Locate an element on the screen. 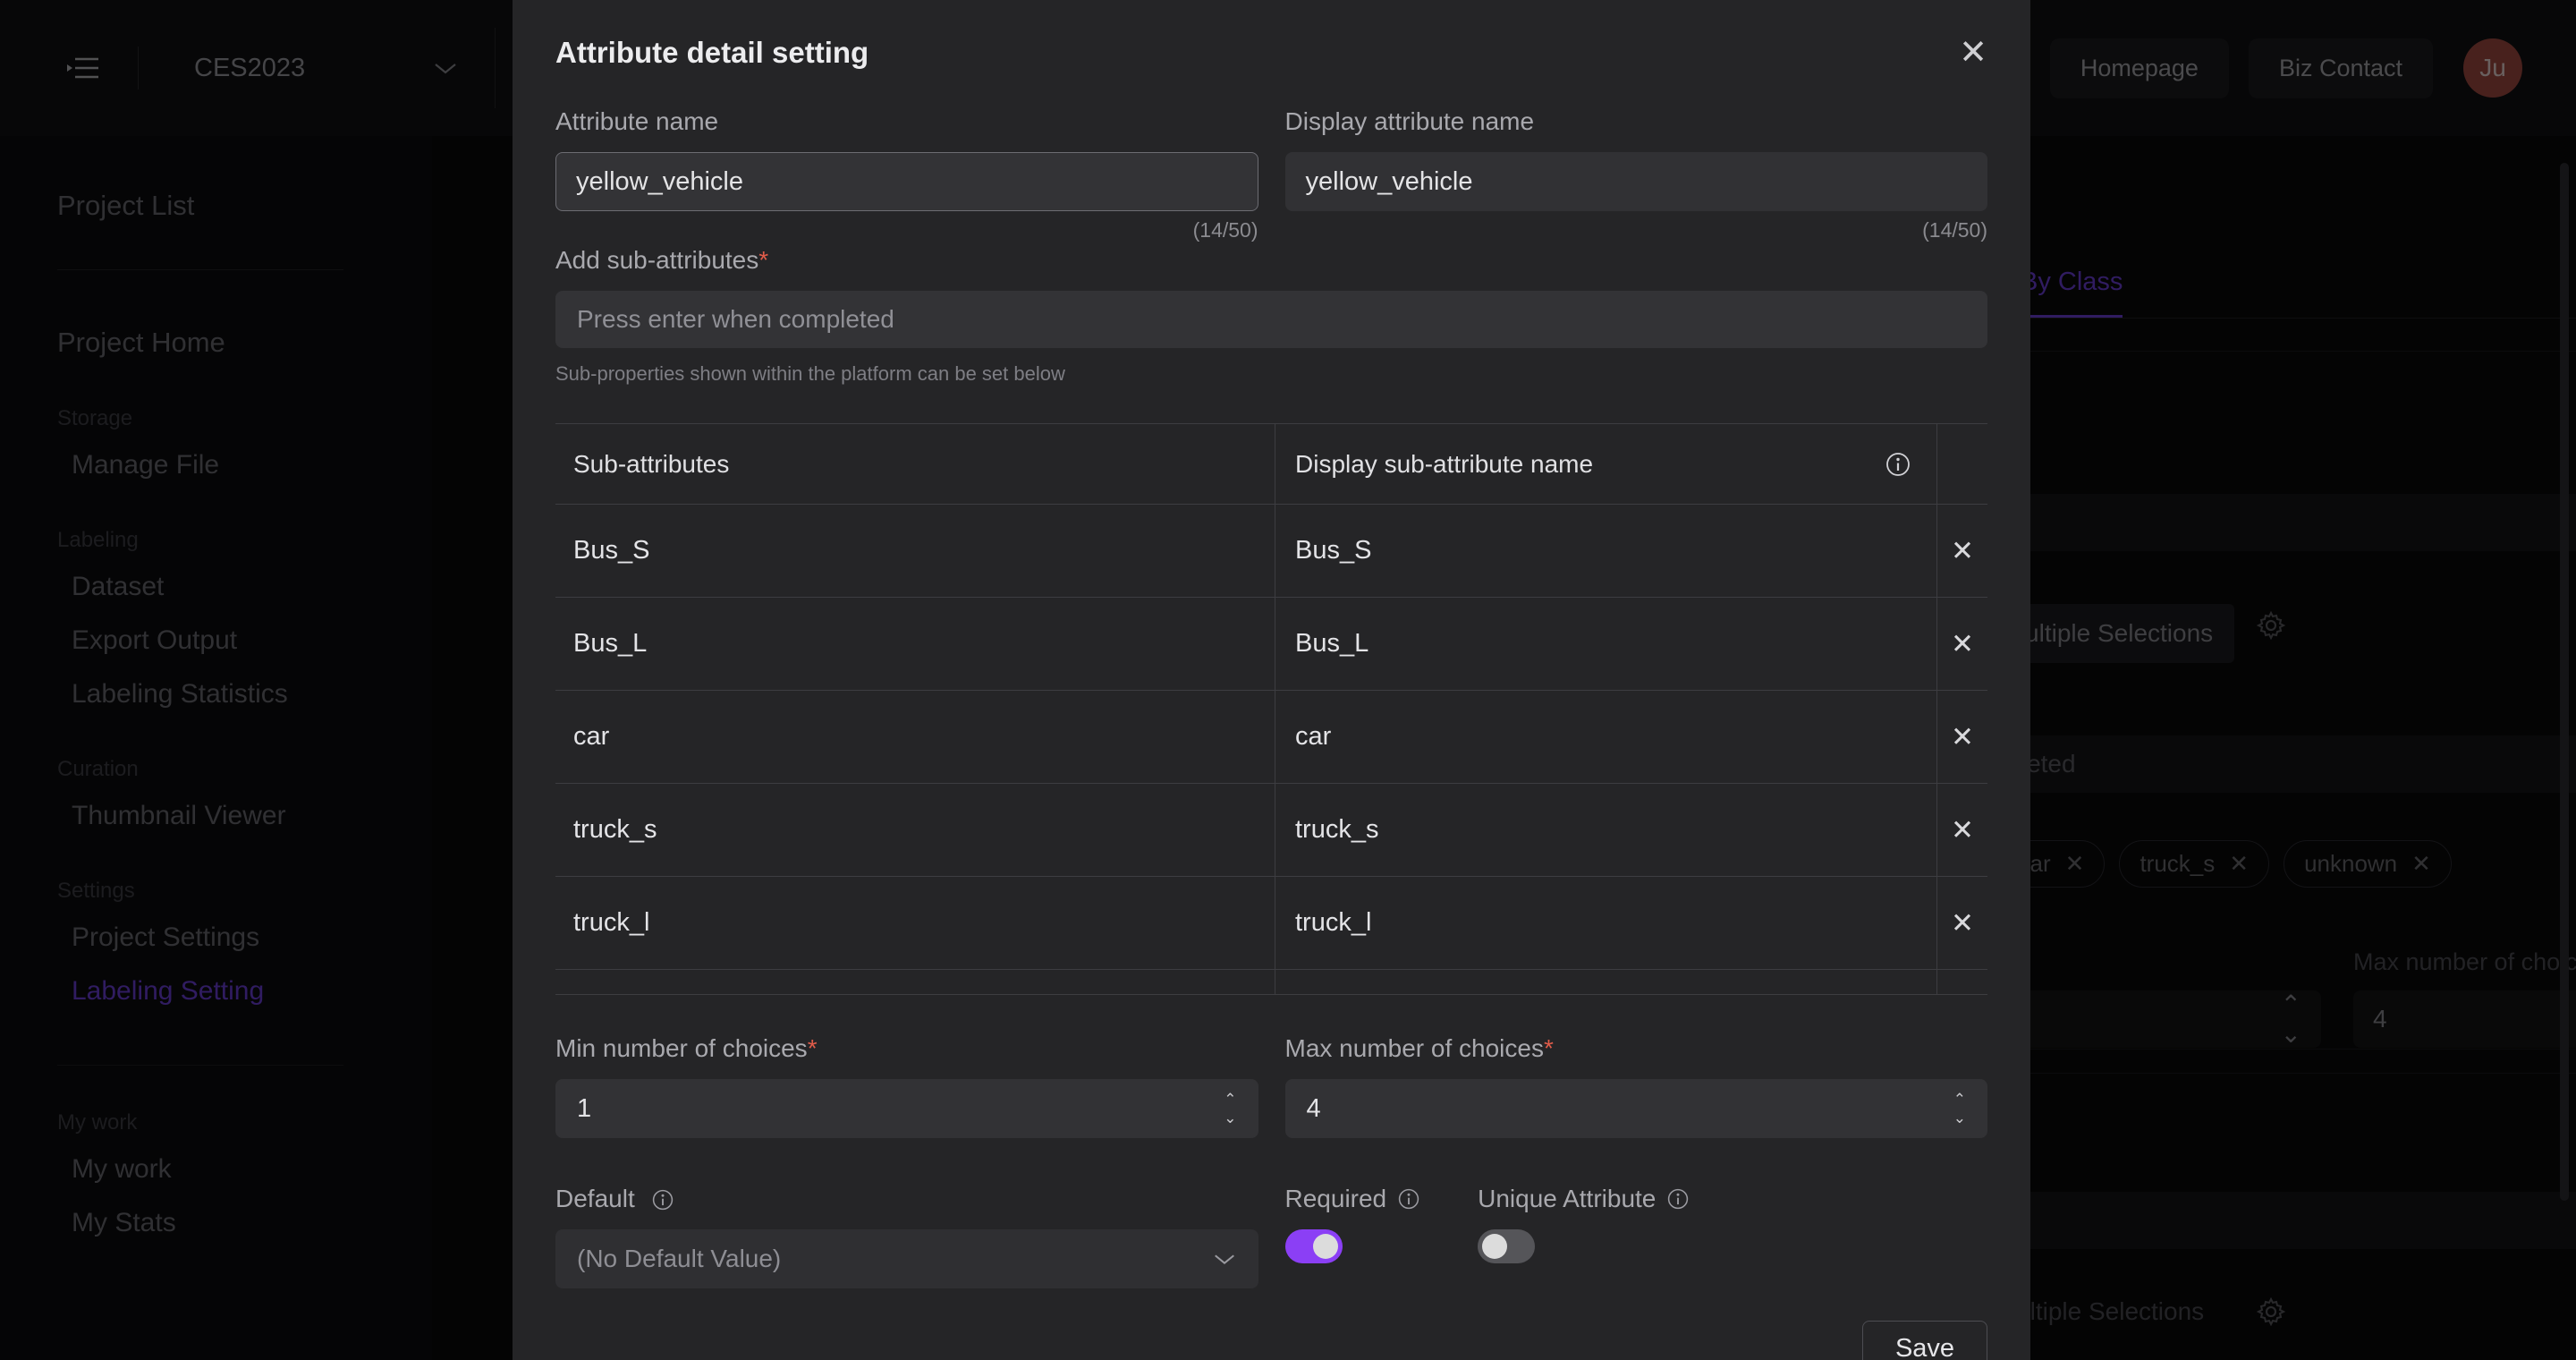  display-attribute-name-label: Display attribute name is located at coordinates (1409, 121).